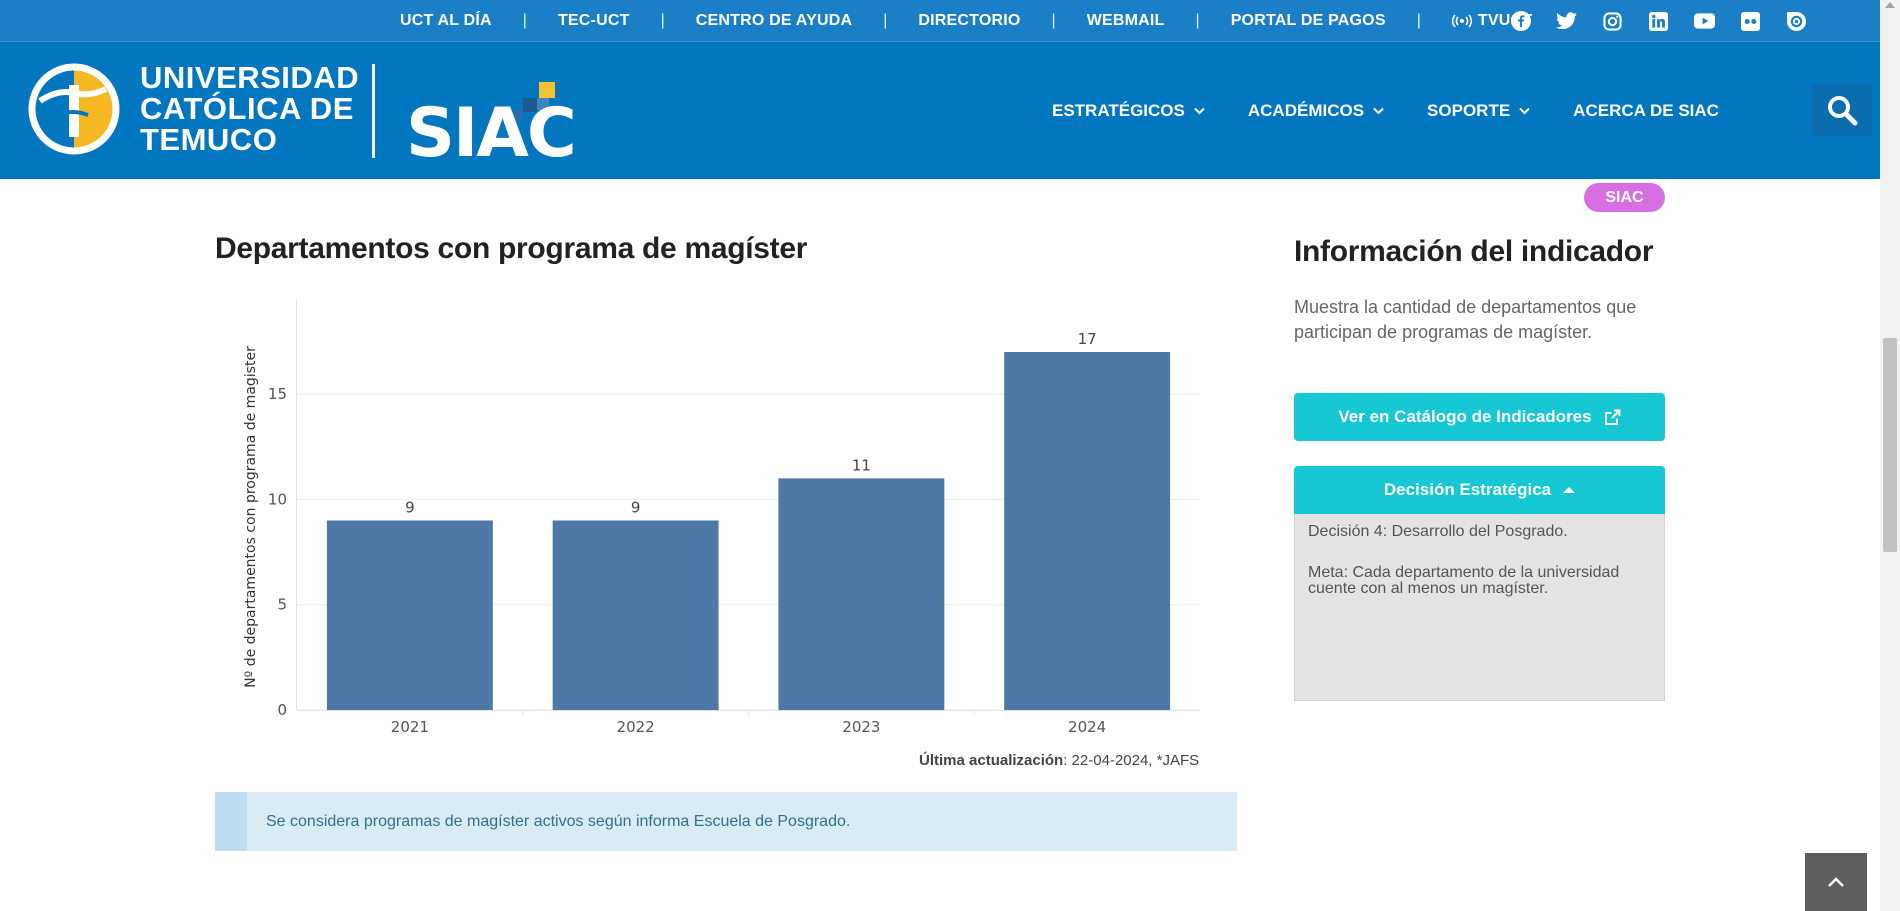 This screenshot has width=1900, height=911. Describe the element at coordinates (991, 760) in the screenshot. I see `last-updated-label: Última actualización` at that location.